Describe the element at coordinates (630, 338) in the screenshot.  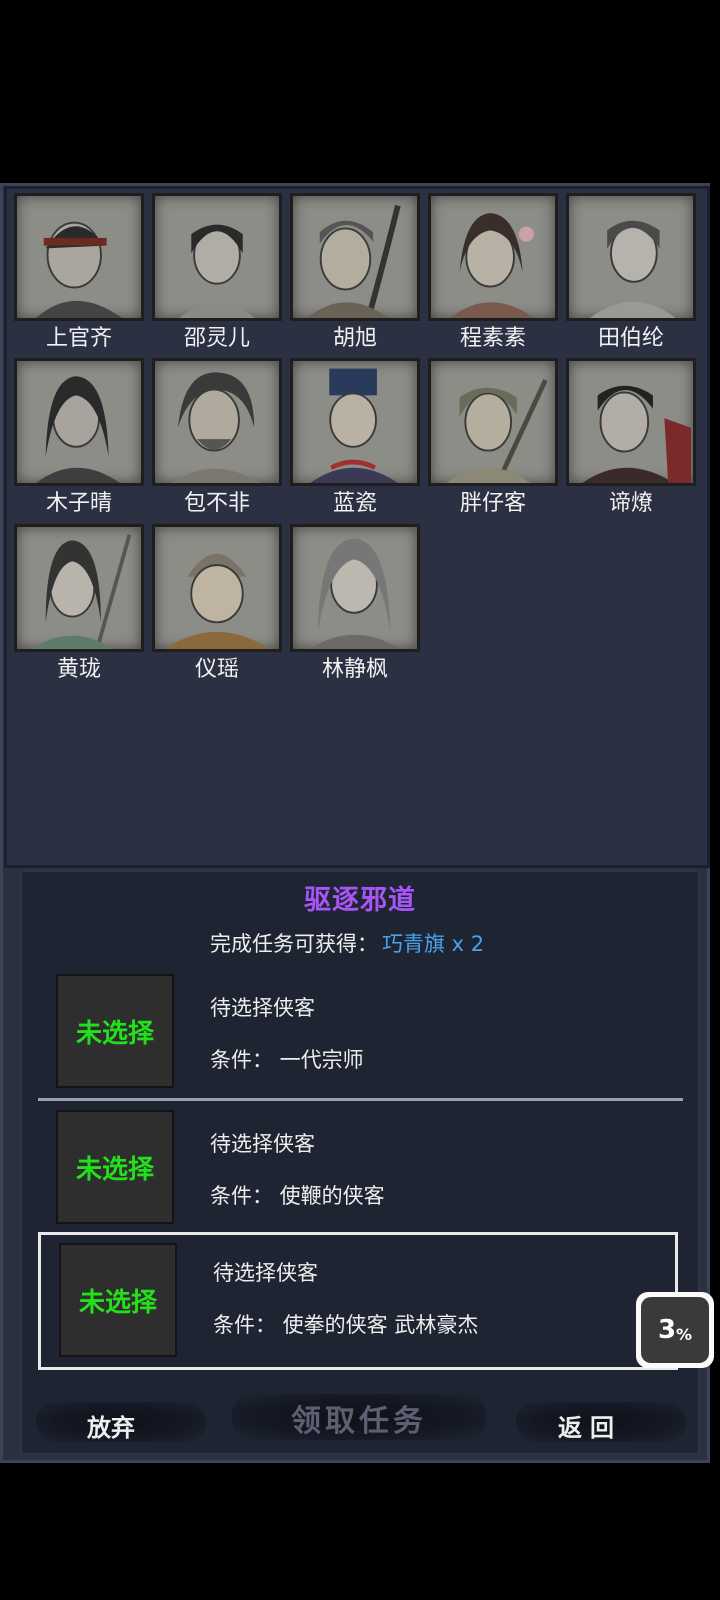
I see `hero-name: 田伯纶` at that location.